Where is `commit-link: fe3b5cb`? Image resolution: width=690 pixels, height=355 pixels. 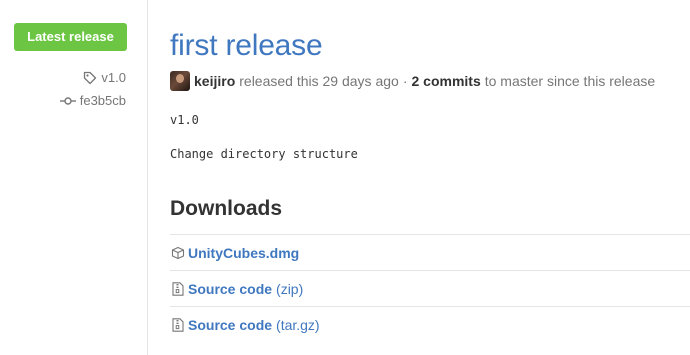 commit-link: fe3b5cb is located at coordinates (92, 100).